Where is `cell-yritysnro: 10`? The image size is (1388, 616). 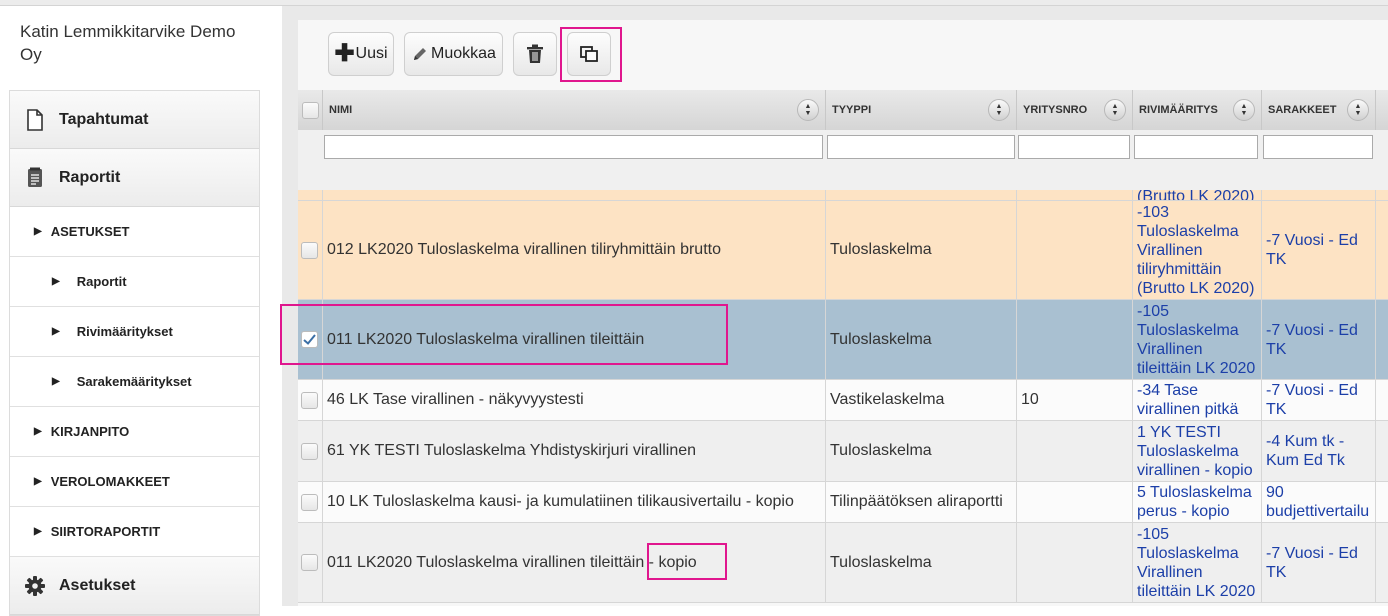 cell-yritysnro: 10 is located at coordinates (1075, 400).